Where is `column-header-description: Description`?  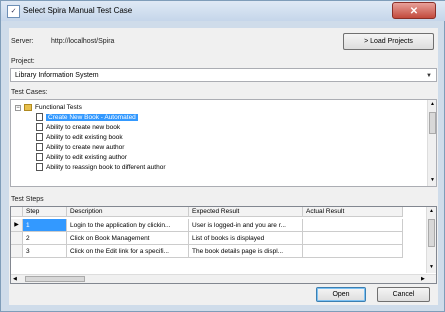
column-header-description: Description is located at coordinates (128, 212).